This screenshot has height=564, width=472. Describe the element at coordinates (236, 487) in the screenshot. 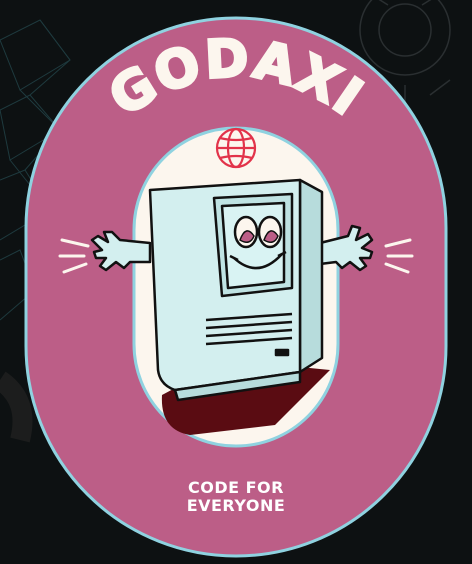

I see `slogan-line-1: CODE FOR` at that location.